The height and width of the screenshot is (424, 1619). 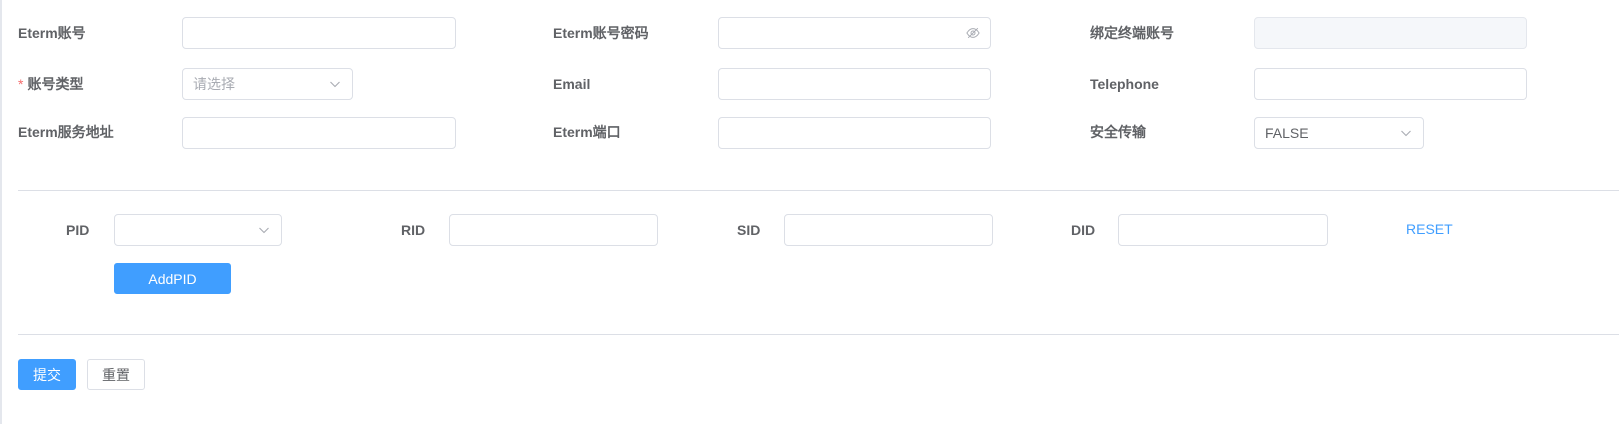 I want to click on account-type-select: 请选择, so click(x=267, y=84).